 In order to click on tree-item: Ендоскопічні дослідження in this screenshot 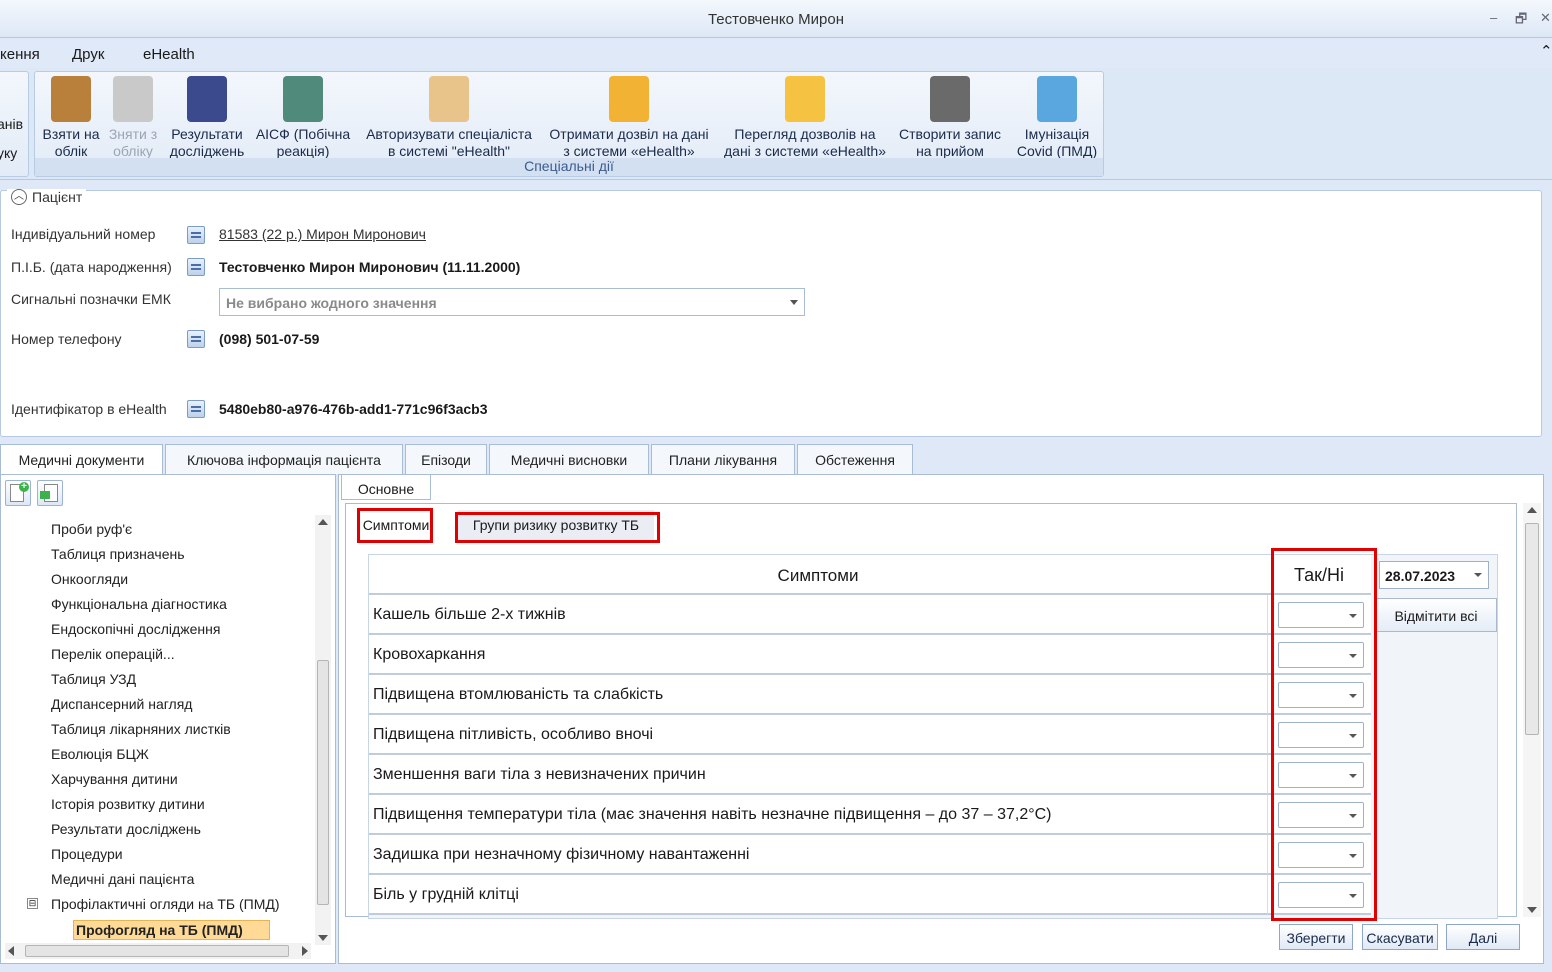, I will do `click(135, 629)`.